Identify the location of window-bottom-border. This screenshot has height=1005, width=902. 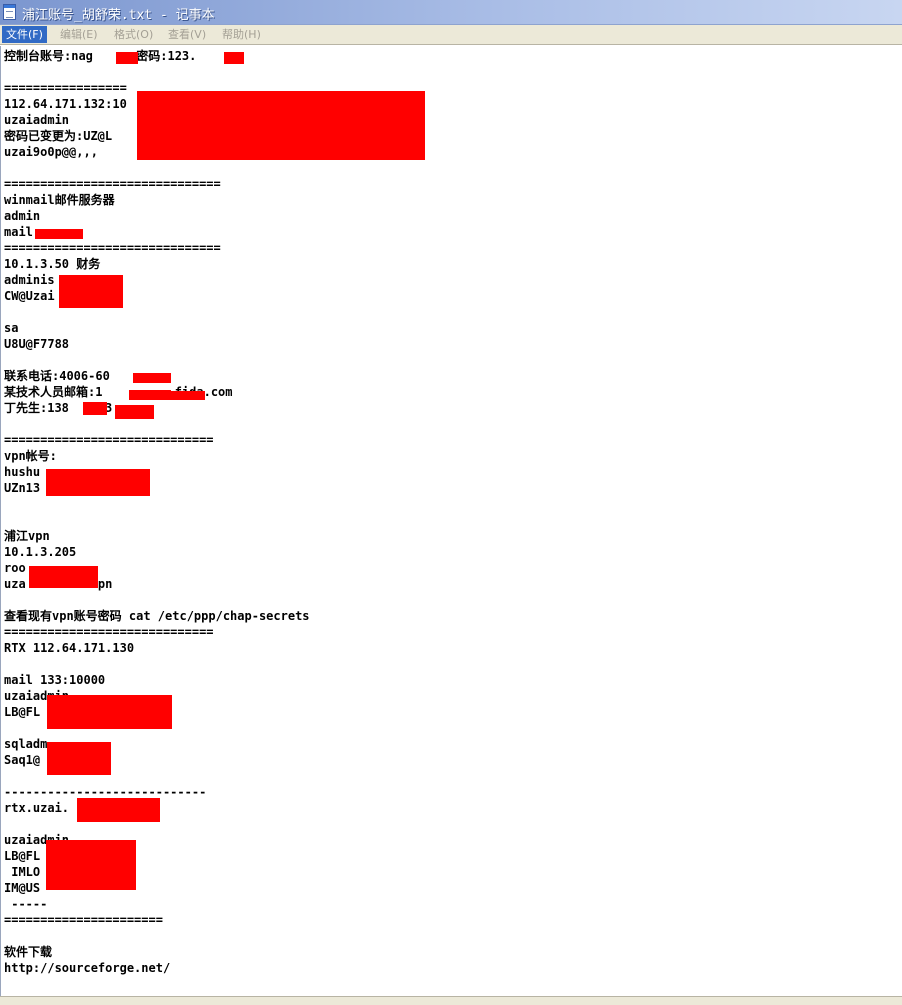
(451, 1000).